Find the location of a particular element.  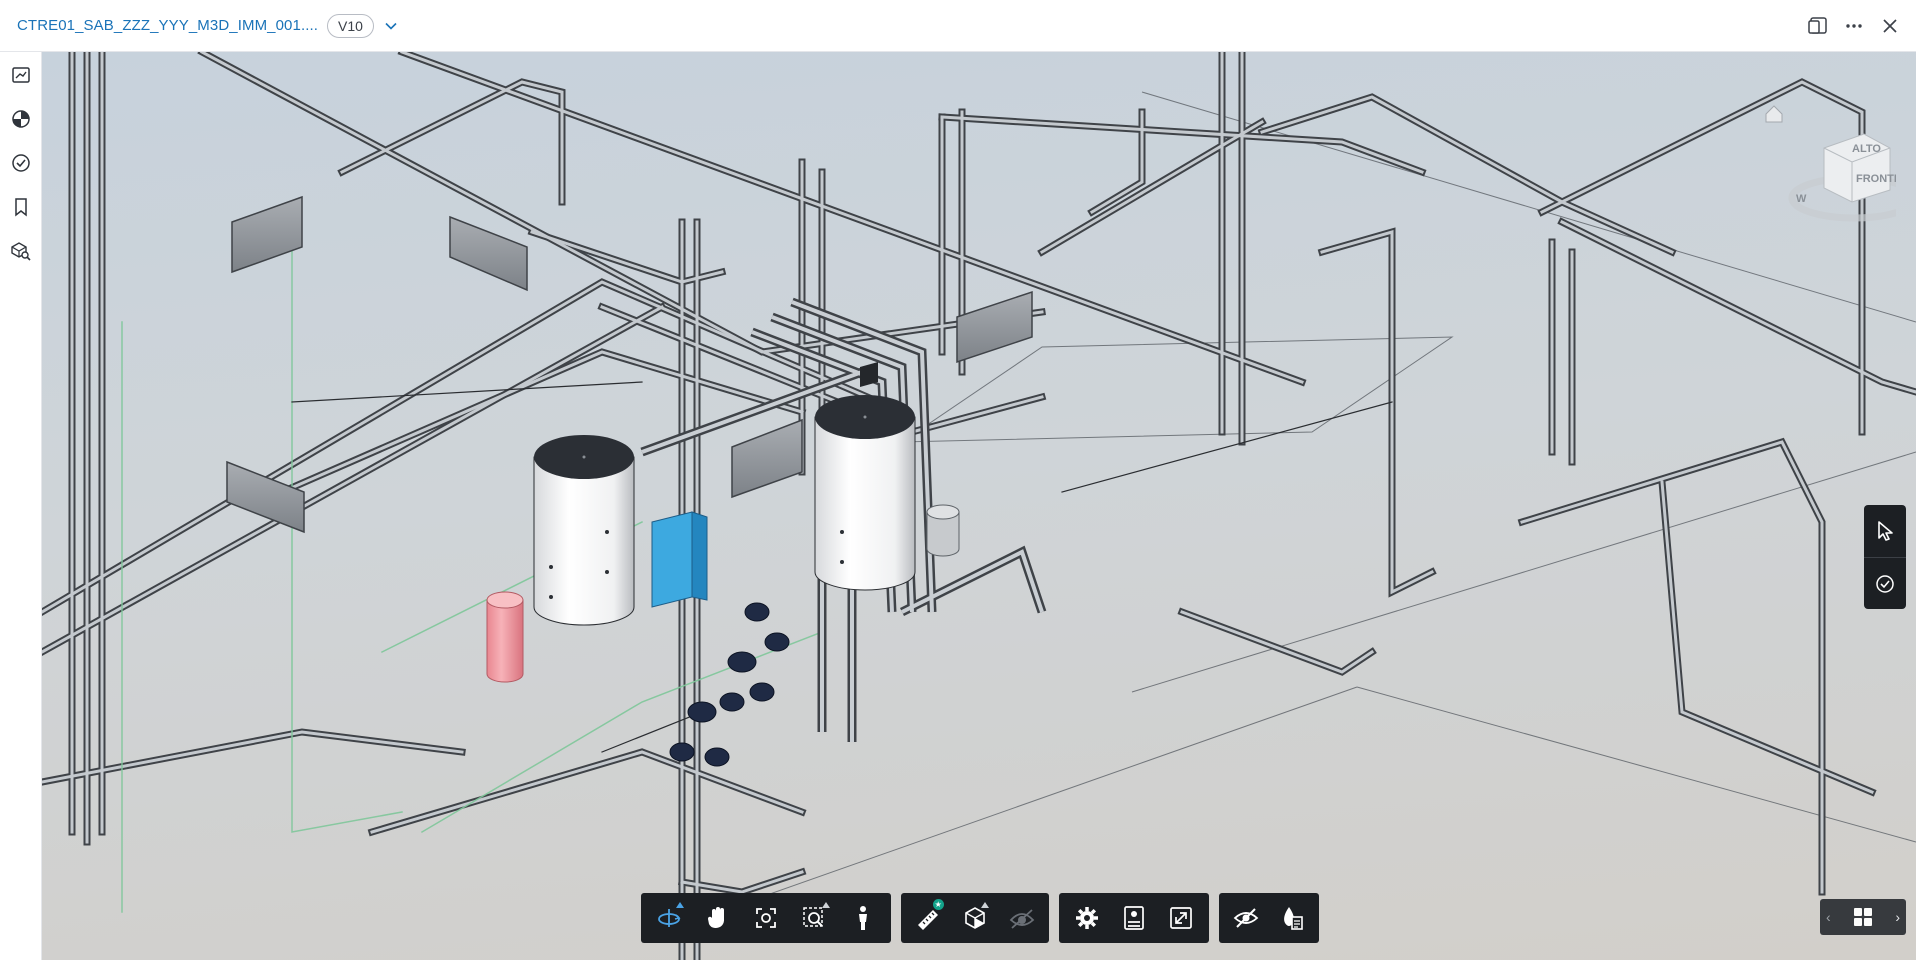

pager-next: › is located at coordinates (1897, 917).